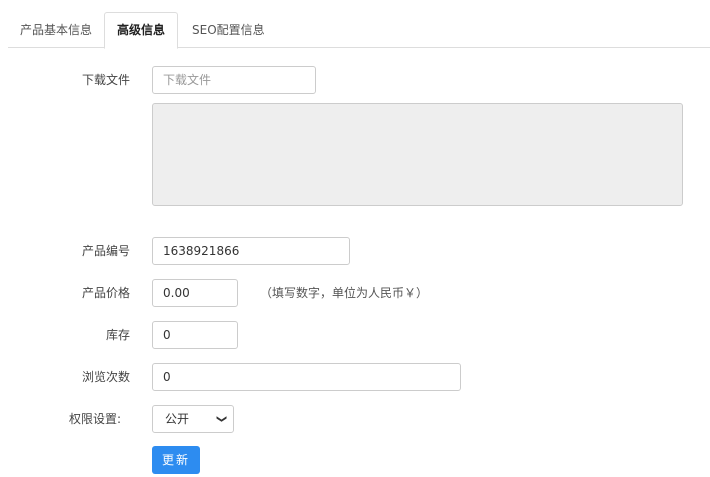  I want to click on update-button: 更新, so click(176, 460).